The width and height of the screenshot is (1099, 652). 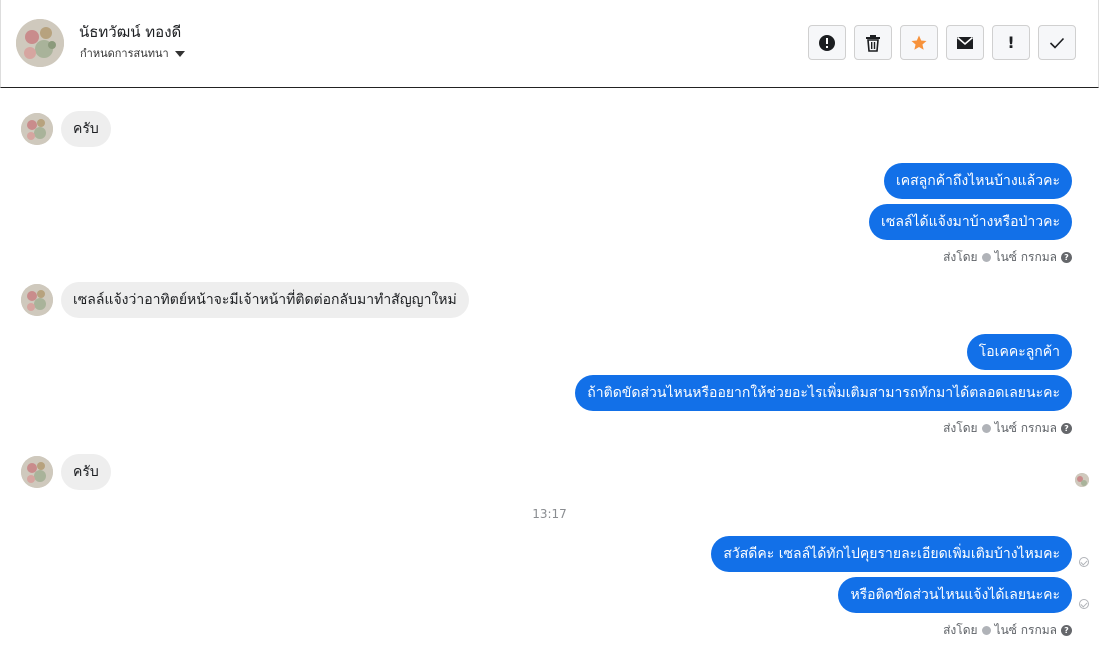 I want to click on conversation-header: นัธทวัฒน์ ทองดี กำหนดการสนทนา !, so click(x=549, y=44).